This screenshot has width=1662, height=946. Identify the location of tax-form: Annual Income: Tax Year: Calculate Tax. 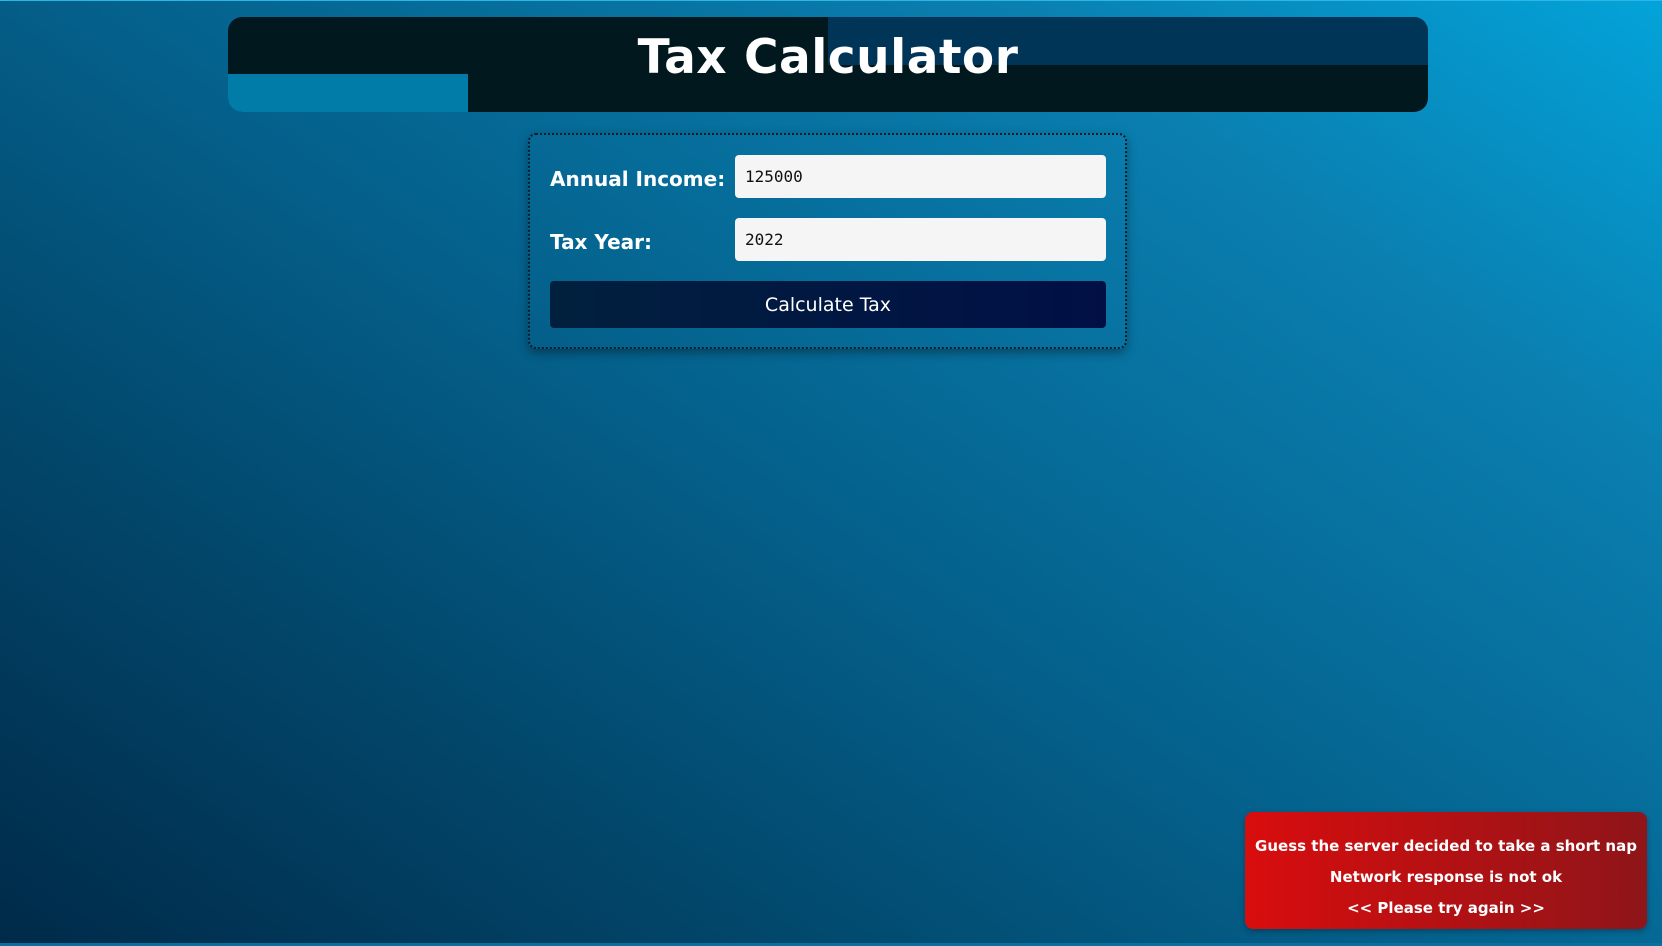
(827, 241).